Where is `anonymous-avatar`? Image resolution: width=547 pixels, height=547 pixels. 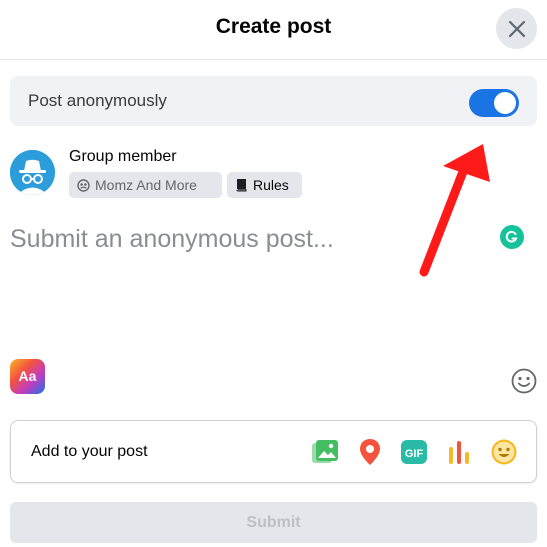
anonymous-avatar is located at coordinates (32, 172).